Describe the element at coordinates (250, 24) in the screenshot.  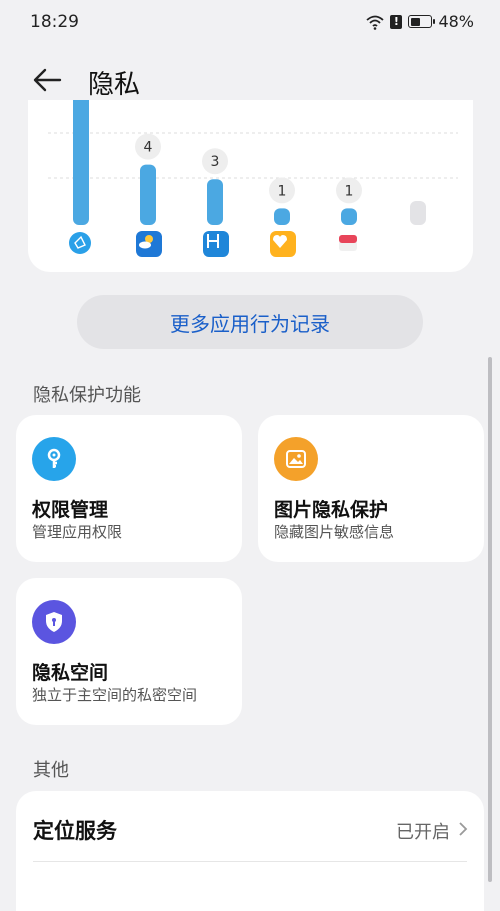
I see `status-bar: 18:29 ! 48%` at that location.